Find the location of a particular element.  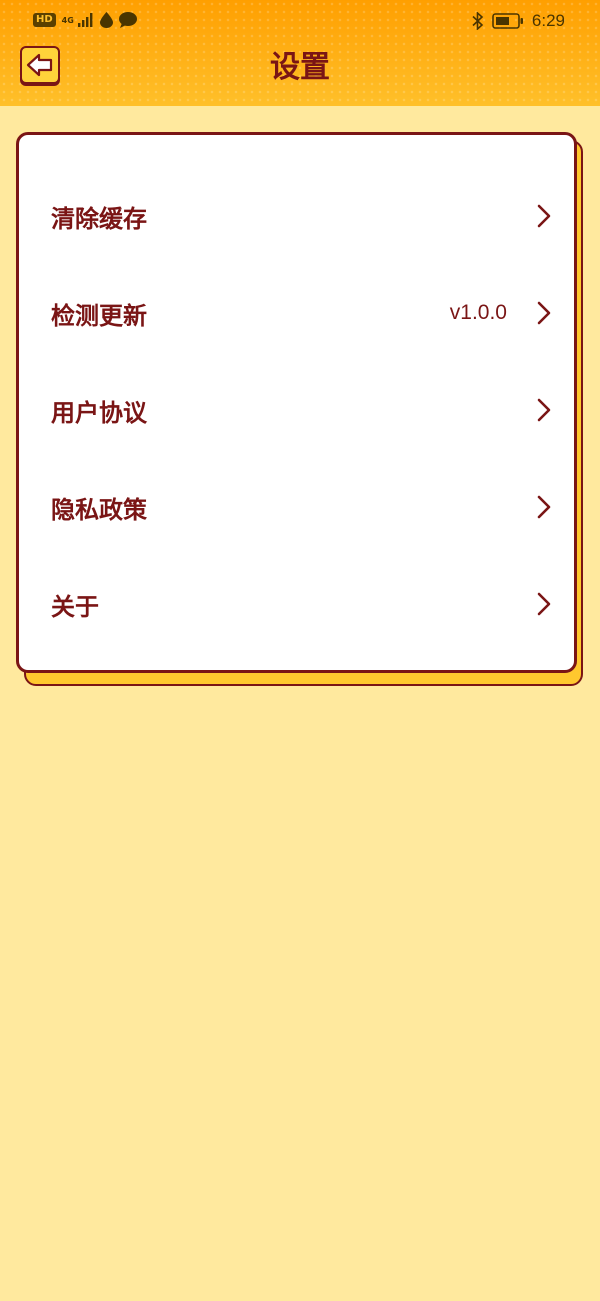

network-type-label: 4G is located at coordinates (67, 20).